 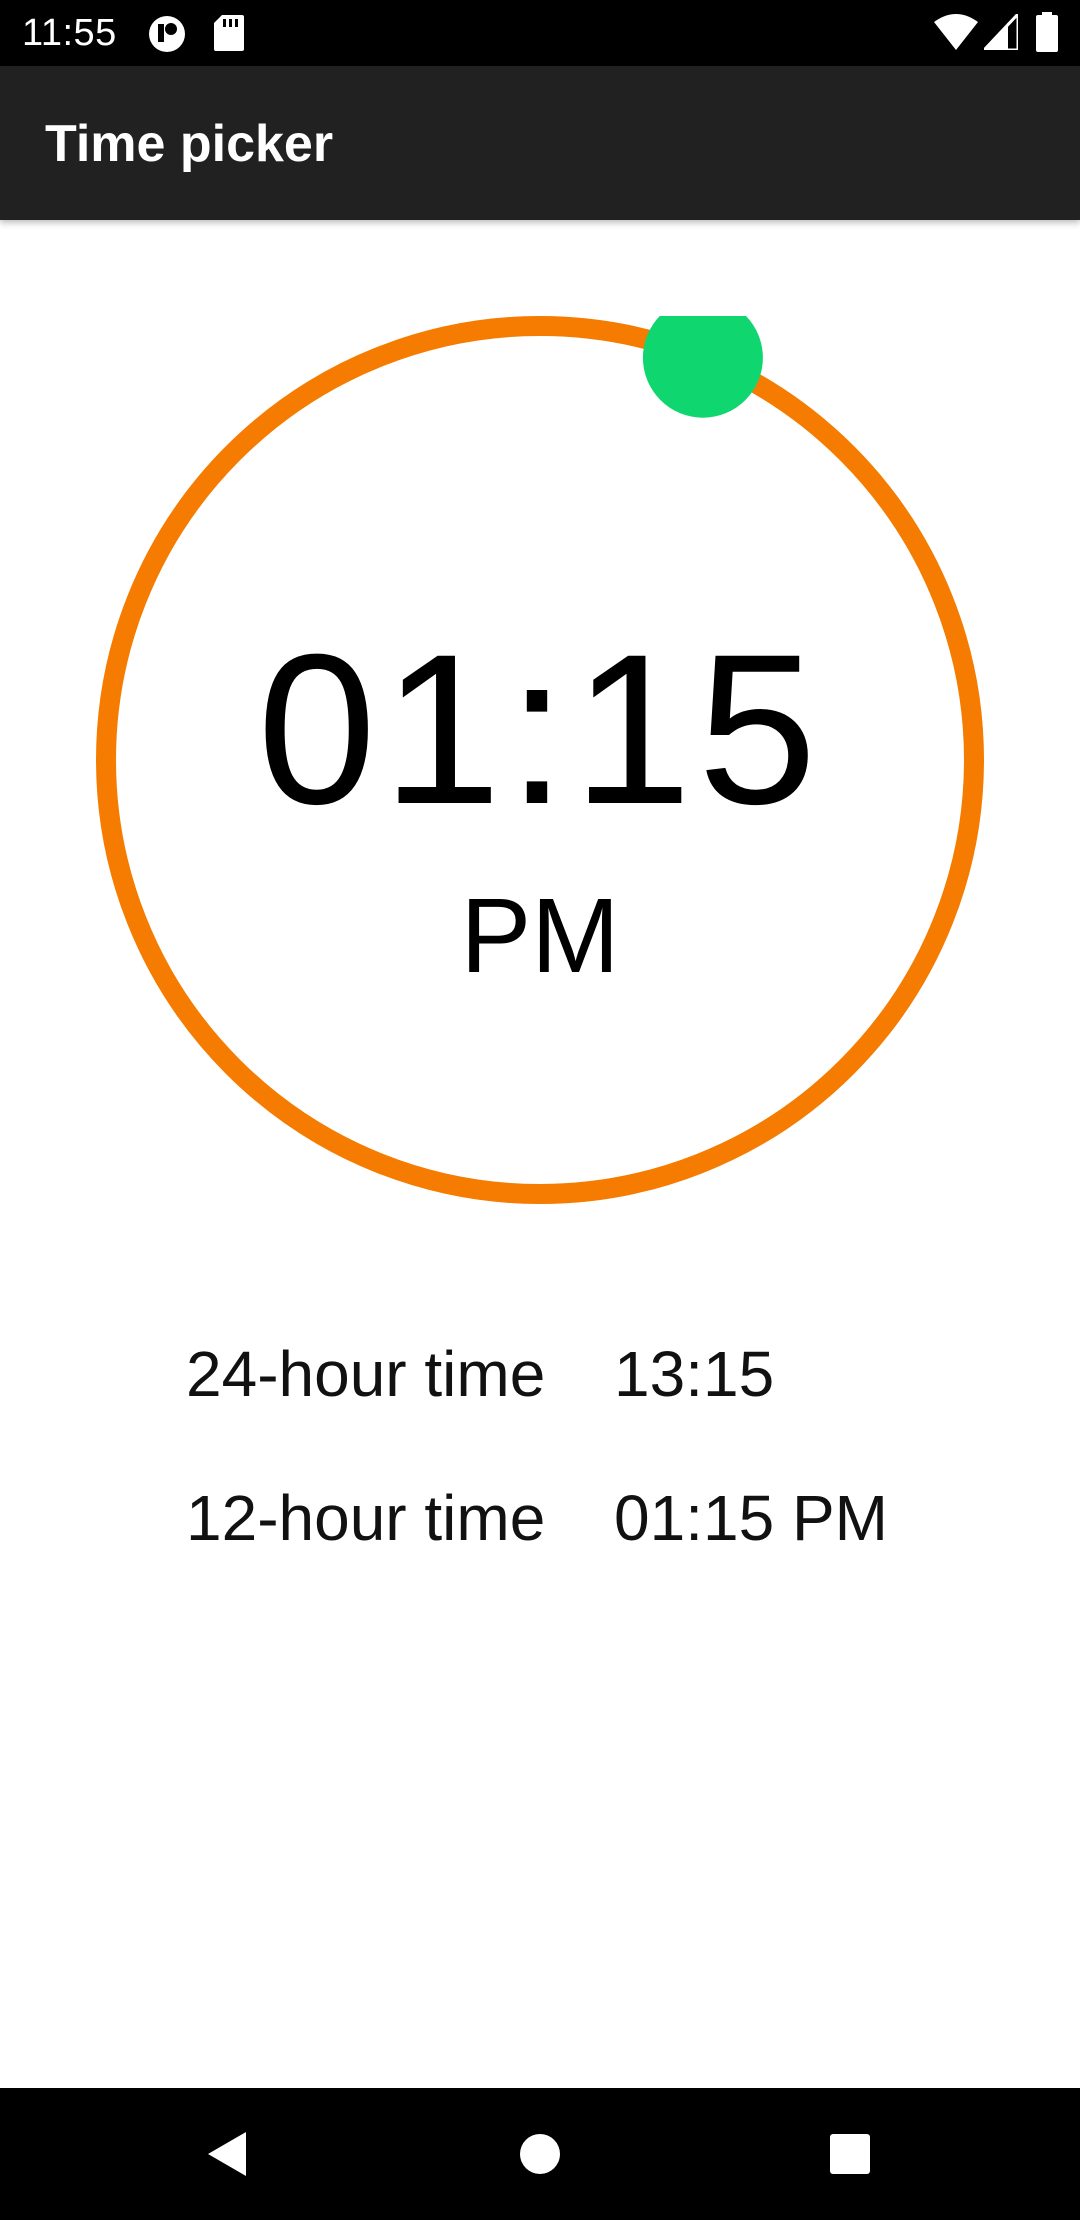 What do you see at coordinates (566, 1518) in the screenshot?
I see `readout-12-hour: 12-hour time 01:15 PM` at bounding box center [566, 1518].